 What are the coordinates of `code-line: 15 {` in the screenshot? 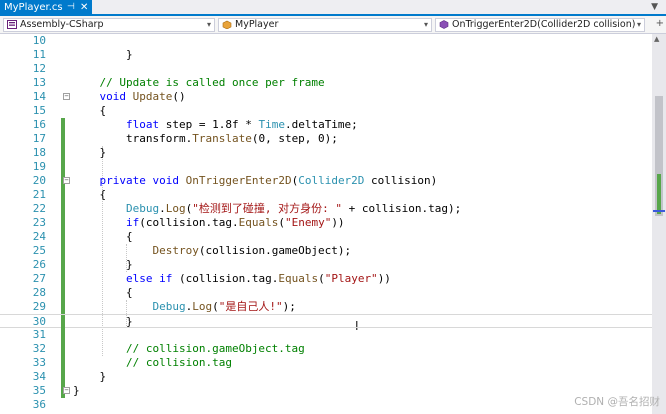 It's located at (326, 111).